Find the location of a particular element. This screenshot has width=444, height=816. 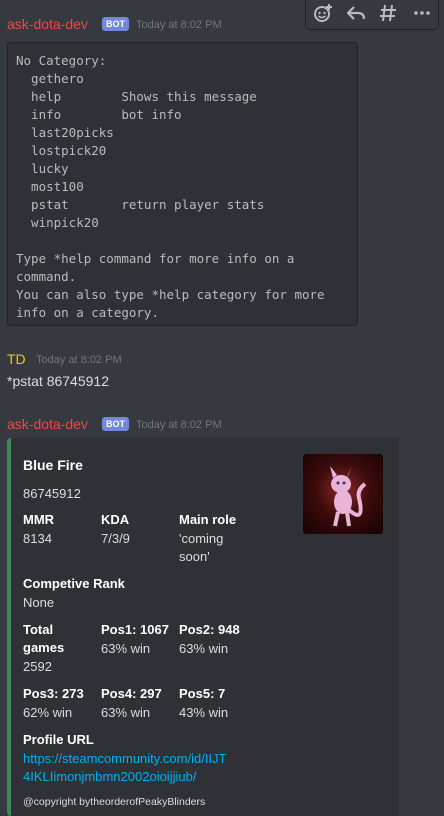

field-value-total-games: 2592 is located at coordinates (37, 666).